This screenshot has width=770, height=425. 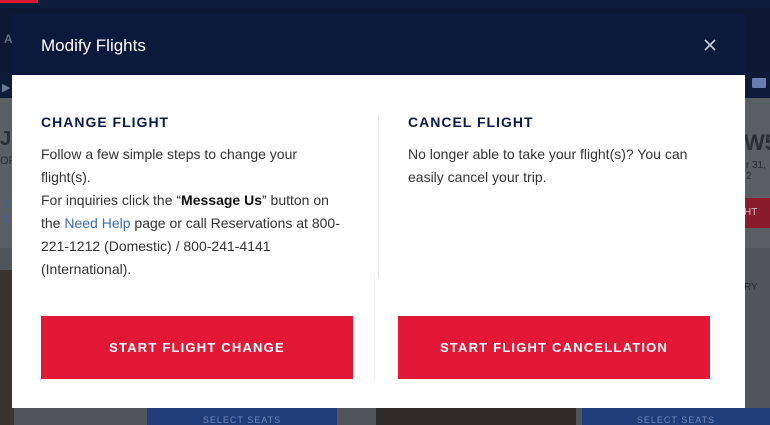 I want to click on modal-header: Modify Flights, so click(x=378, y=44).